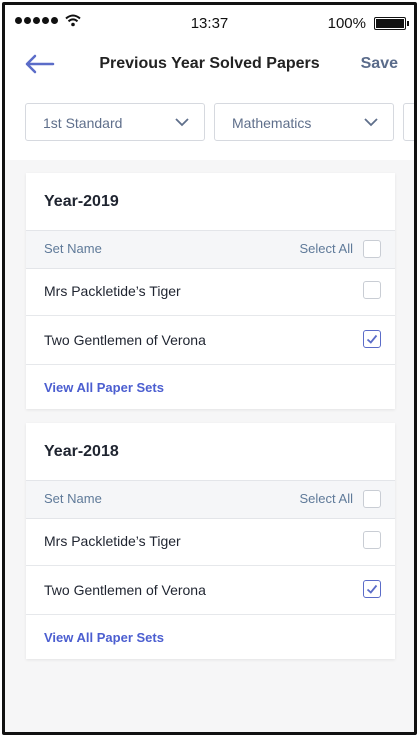  I want to click on subject-dropdown: Mathematics, so click(304, 122).